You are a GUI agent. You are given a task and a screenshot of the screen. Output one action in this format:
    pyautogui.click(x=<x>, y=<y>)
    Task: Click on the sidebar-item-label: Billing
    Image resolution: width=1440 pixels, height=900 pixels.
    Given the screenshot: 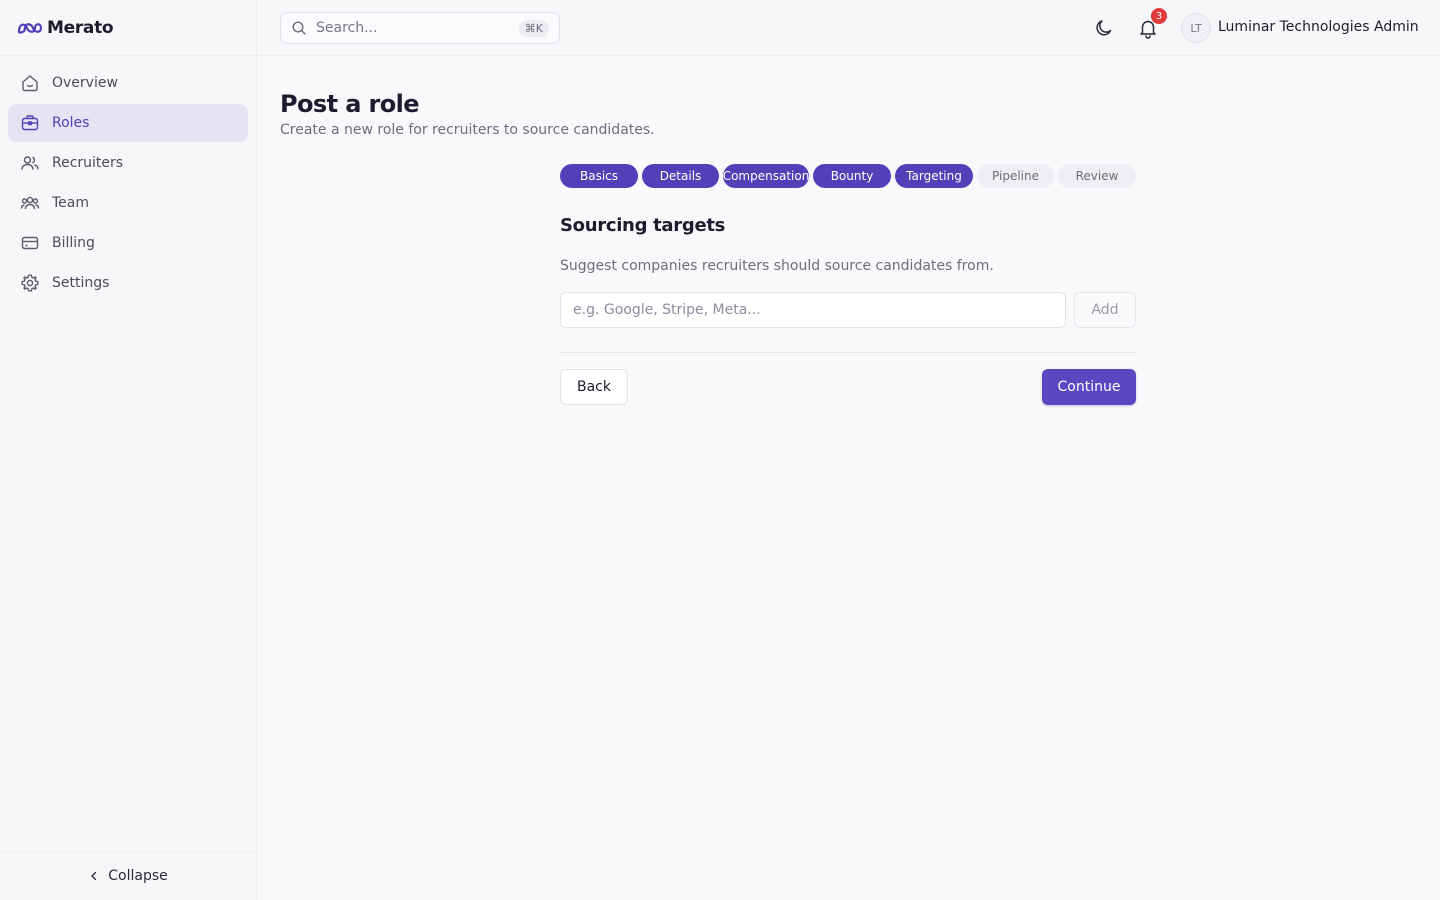 What is the action you would take?
    pyautogui.click(x=73, y=243)
    